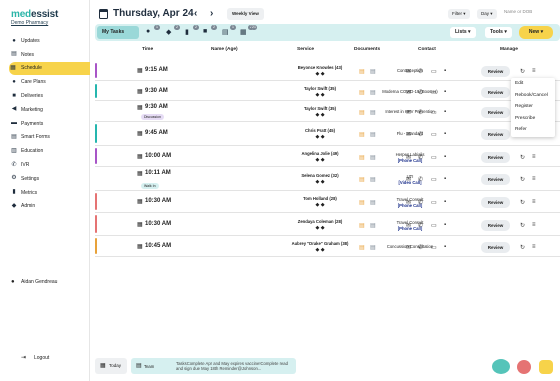 This screenshot has height=381, width=560. Describe the element at coordinates (195, 13) in the screenshot. I see `prev-day-button: ‹` at that location.